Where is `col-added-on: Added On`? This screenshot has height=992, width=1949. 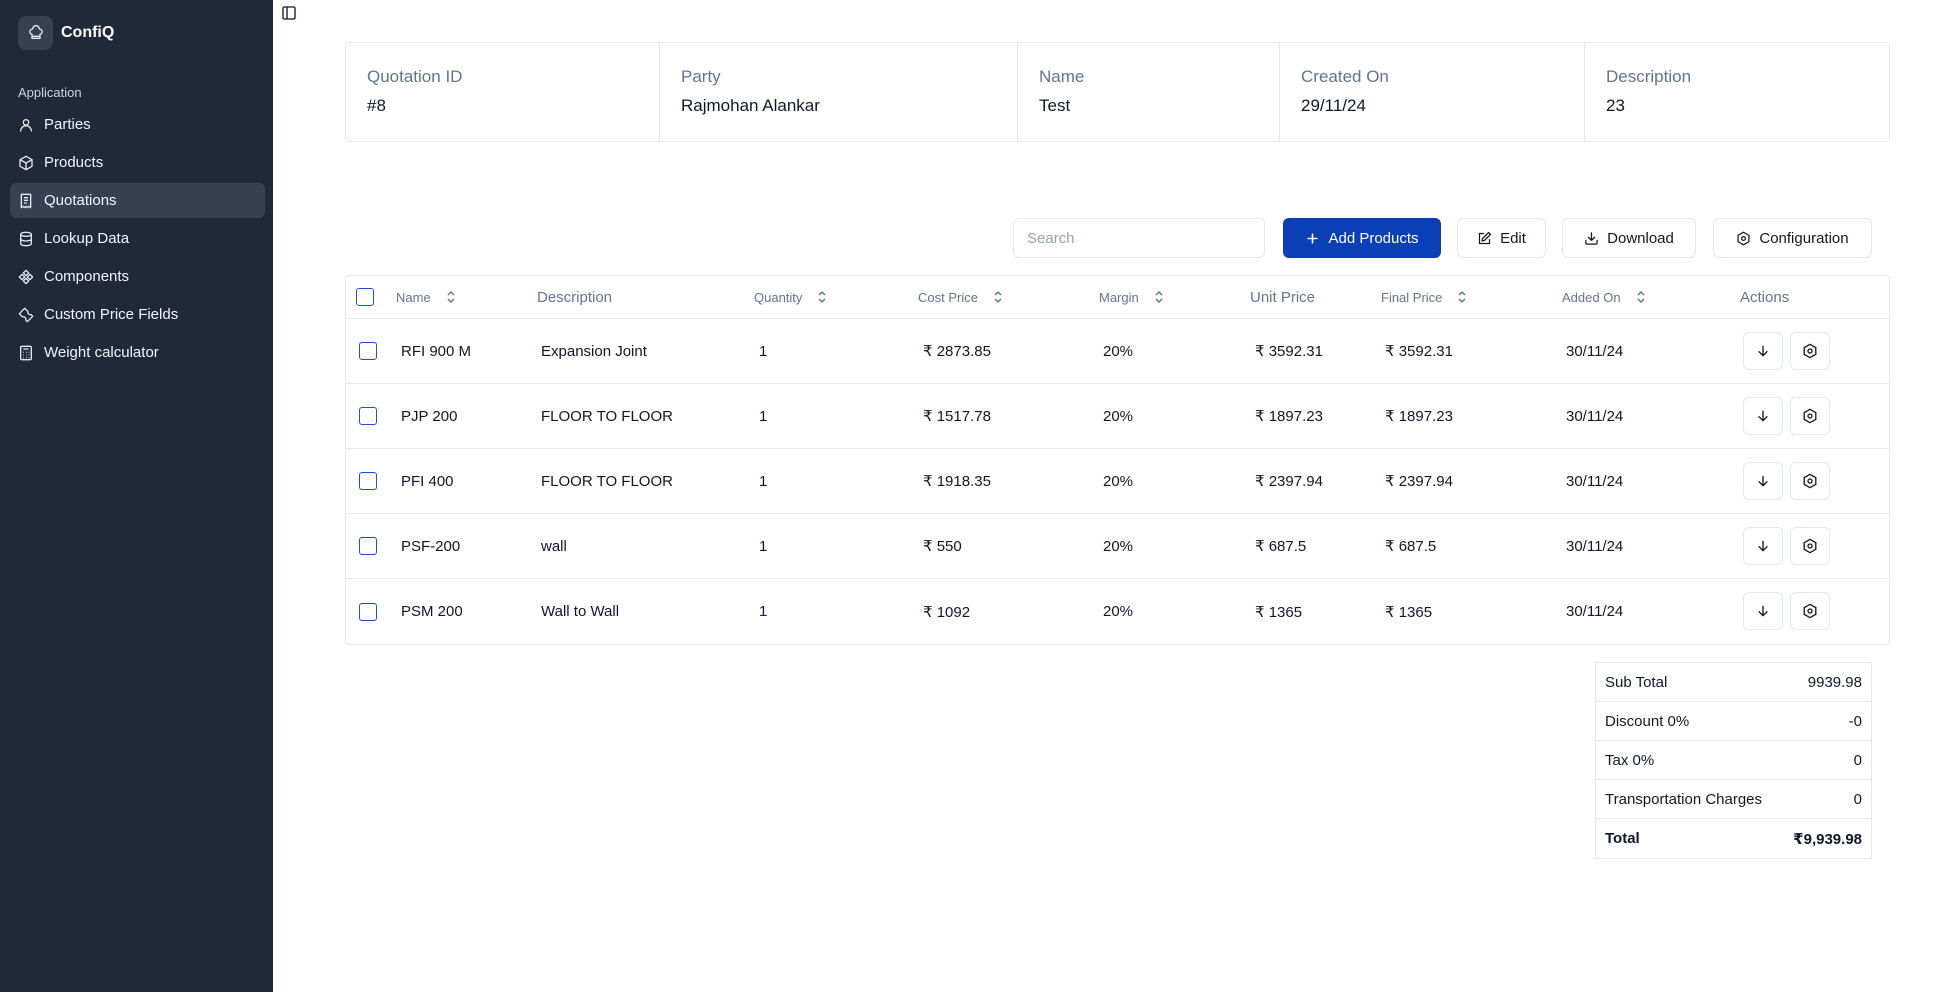
col-added-on: Added On is located at coordinates (1604, 297).